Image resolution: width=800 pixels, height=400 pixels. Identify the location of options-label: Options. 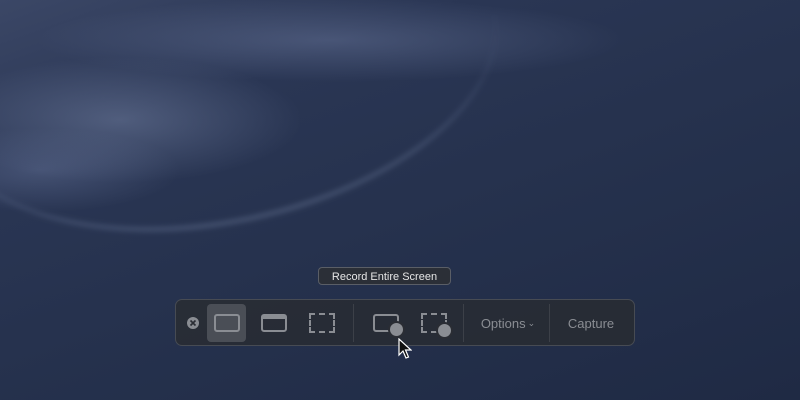
(503, 323).